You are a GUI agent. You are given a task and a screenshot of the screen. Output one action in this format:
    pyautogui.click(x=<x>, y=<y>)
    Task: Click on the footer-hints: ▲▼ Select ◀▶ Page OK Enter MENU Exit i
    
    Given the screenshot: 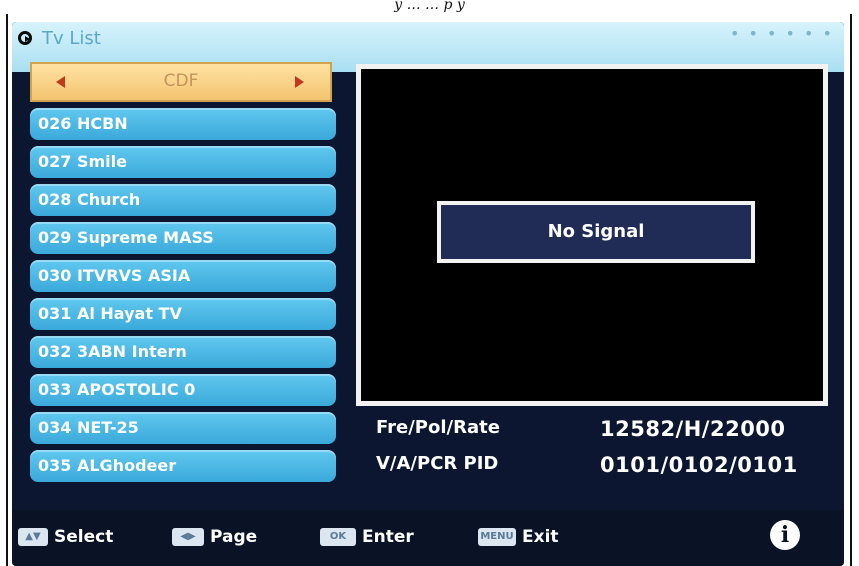 What is the action you would take?
    pyautogui.click(x=428, y=538)
    